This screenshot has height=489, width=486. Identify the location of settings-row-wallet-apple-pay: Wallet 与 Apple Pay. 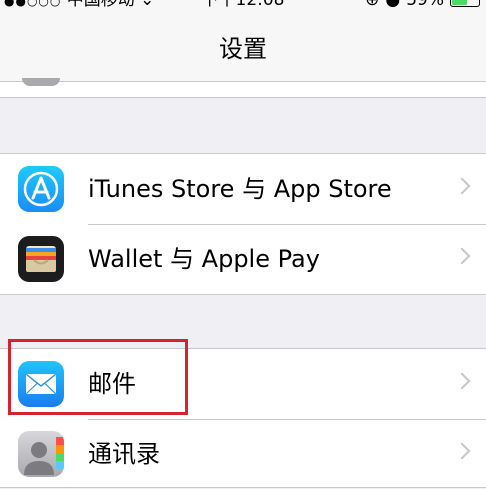
(243, 259).